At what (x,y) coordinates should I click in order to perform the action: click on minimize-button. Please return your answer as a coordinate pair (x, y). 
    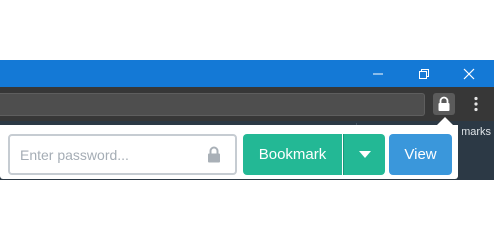
    Looking at the image, I should click on (378, 73).